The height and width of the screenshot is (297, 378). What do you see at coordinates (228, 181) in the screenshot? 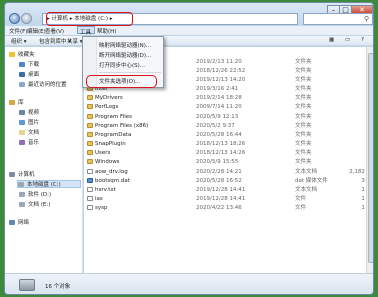
I see `file-row: bootsqm.dat2020/5/28 16:52dat 媒体文件3 KB` at bounding box center [228, 181].